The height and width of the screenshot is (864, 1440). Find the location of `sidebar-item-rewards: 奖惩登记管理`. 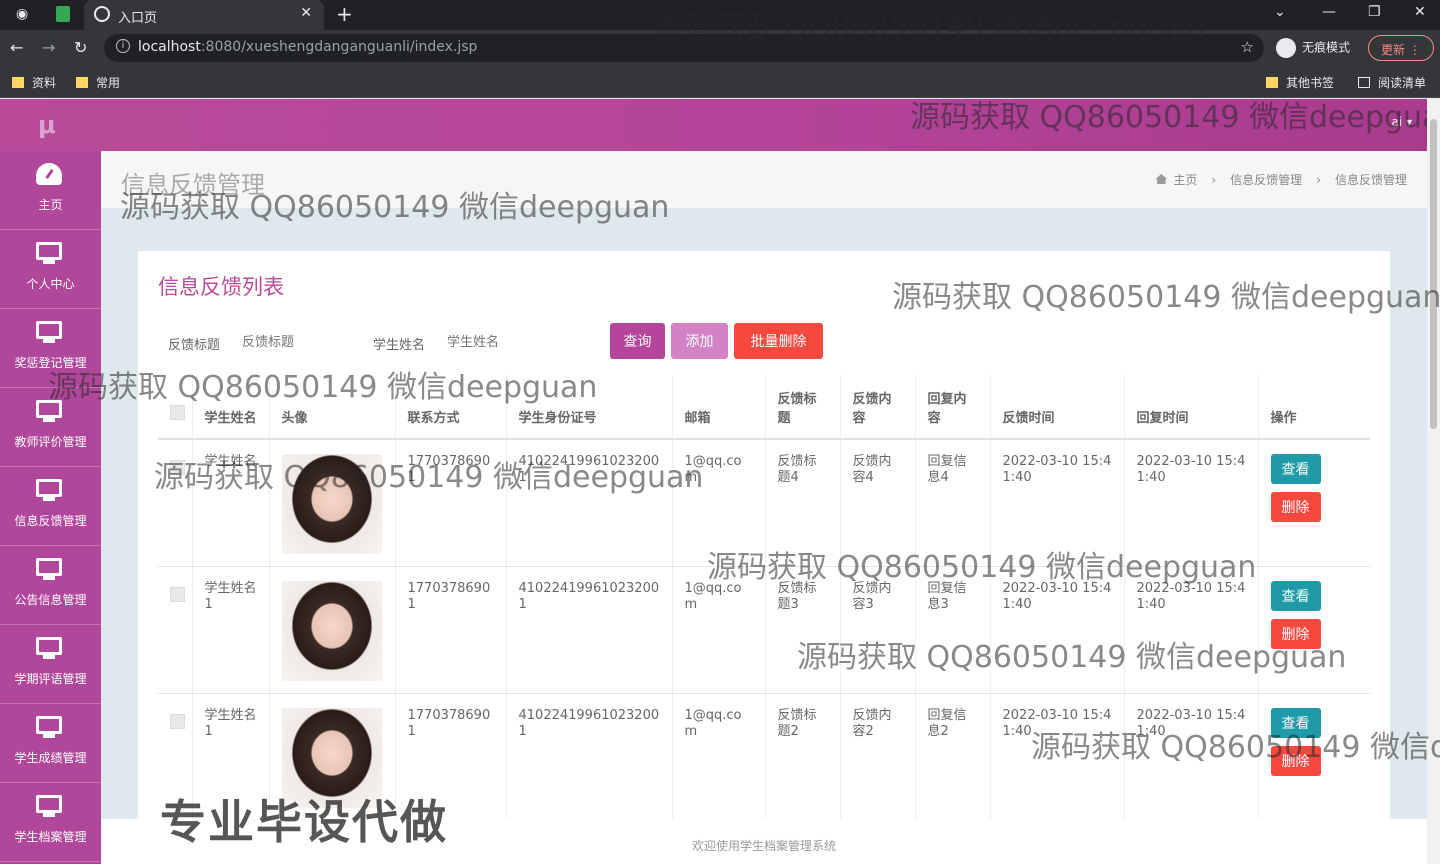

sidebar-item-rewards: 奖惩登记管理 is located at coordinates (50, 348).